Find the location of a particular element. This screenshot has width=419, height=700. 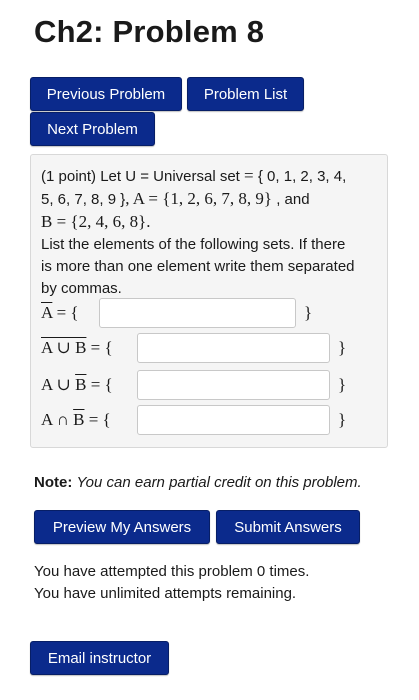

answer-row-union-complement: A ∪ B = { } is located at coordinates (193, 348).